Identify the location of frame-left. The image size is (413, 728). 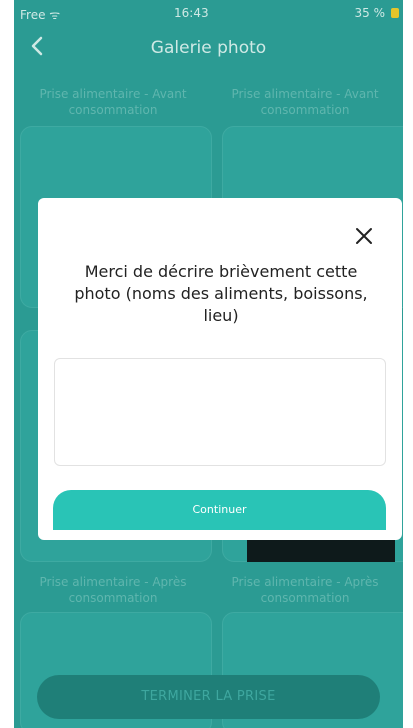
(7, 364).